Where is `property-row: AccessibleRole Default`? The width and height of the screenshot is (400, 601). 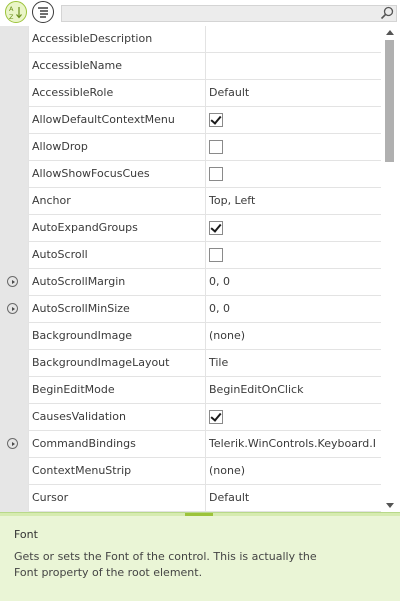
property-row: AccessibleRole Default is located at coordinates (190, 93).